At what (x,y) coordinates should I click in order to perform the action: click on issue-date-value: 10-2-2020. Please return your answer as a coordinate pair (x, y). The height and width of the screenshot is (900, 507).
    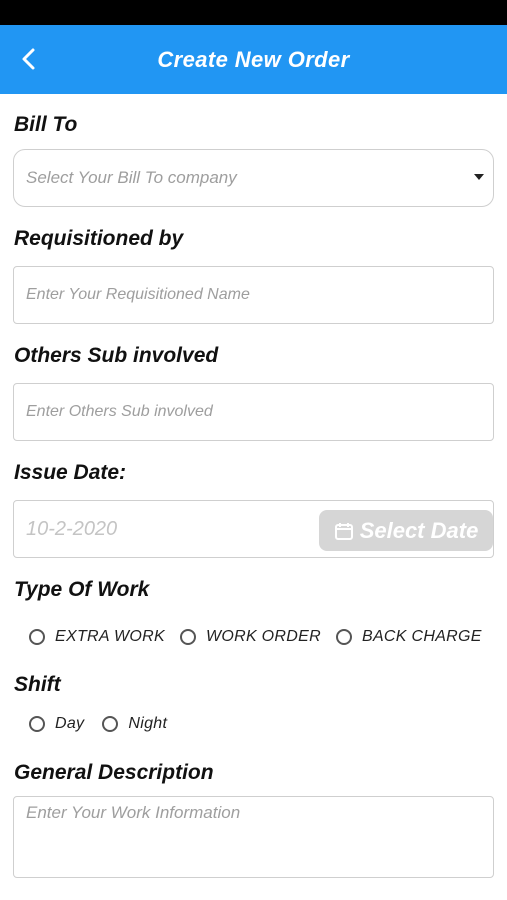
    Looking at the image, I should click on (72, 529).